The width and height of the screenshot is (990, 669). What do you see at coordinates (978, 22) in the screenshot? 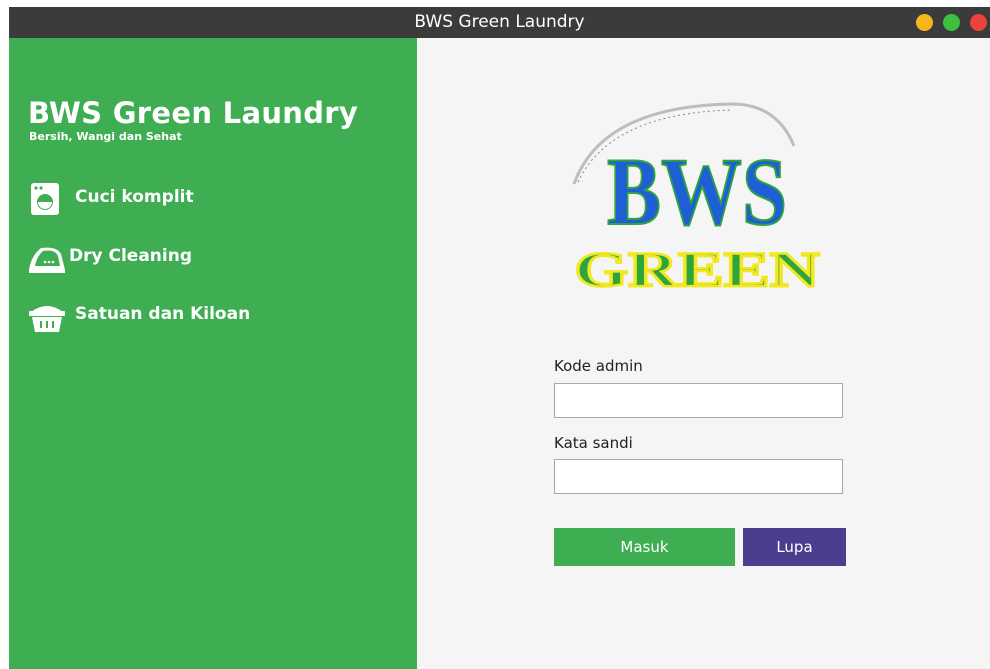
I see `close-button` at bounding box center [978, 22].